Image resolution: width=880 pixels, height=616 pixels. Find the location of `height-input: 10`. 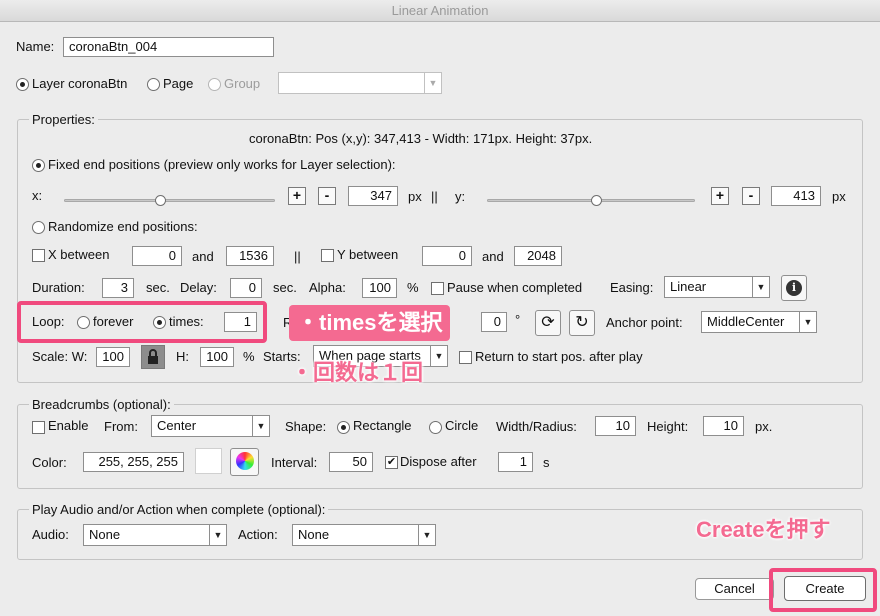

height-input: 10 is located at coordinates (723, 426).